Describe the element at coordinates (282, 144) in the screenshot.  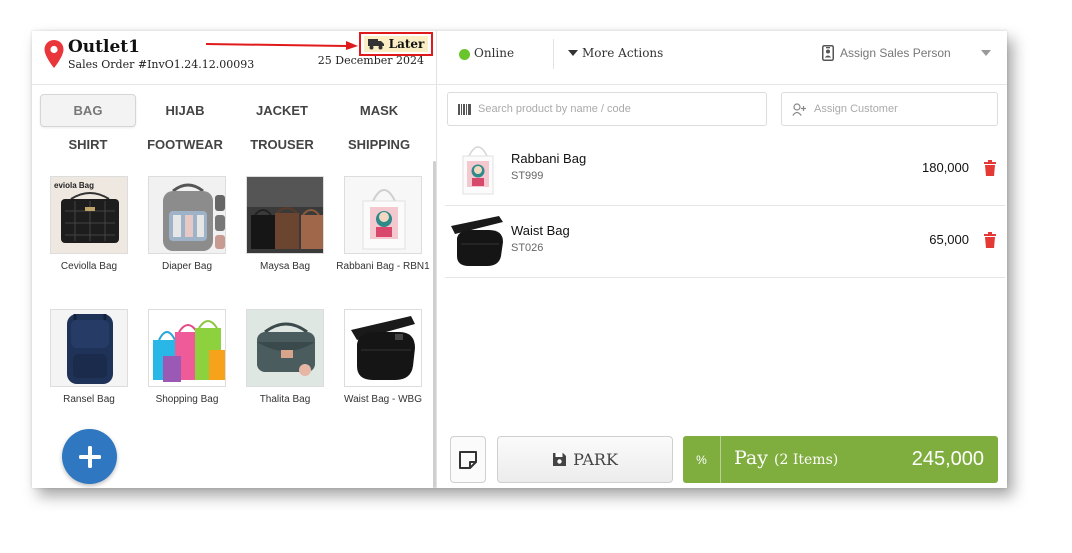
I see `tab-trouser: TROUSER` at that location.